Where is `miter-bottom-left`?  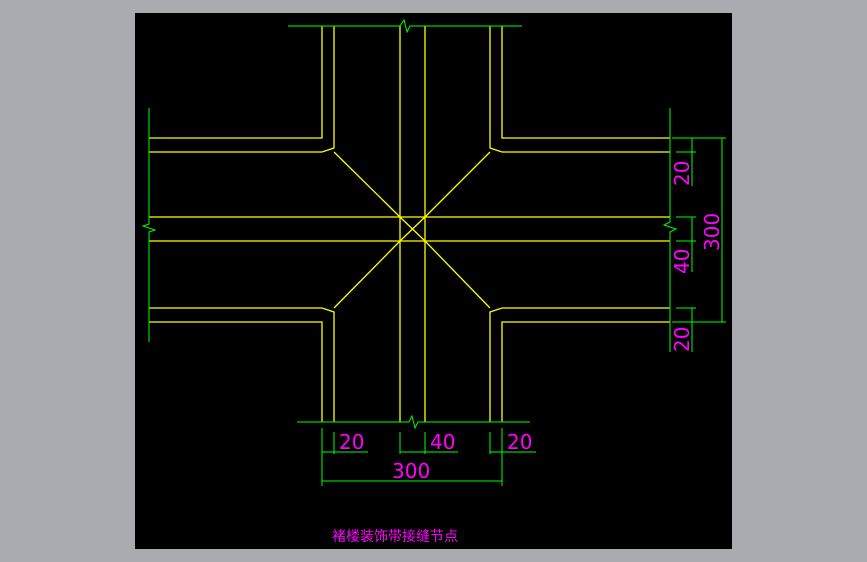 miter-bottom-left is located at coordinates (367, 274).